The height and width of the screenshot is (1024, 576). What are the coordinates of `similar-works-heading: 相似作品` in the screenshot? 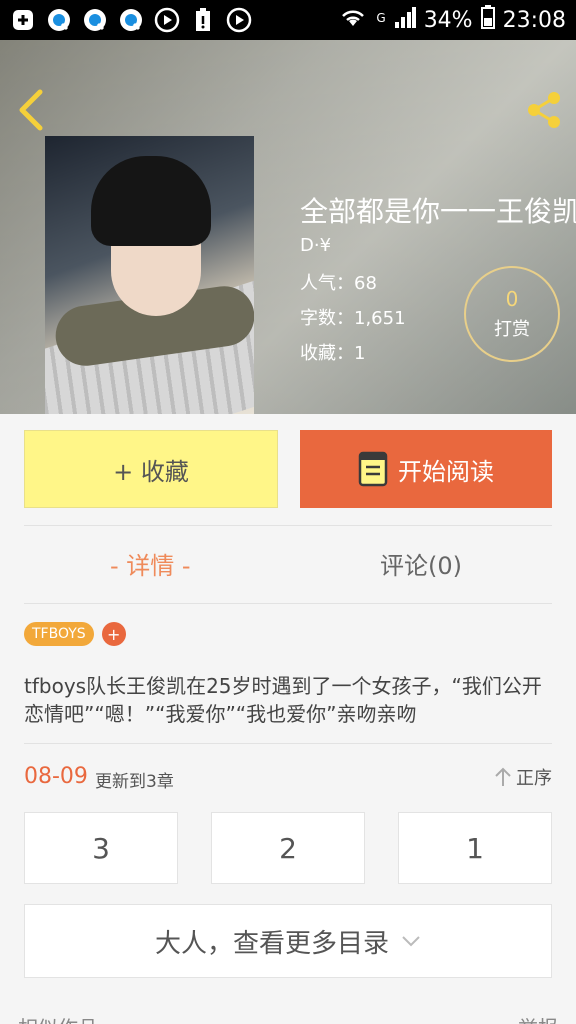 It's located at (58, 1018).